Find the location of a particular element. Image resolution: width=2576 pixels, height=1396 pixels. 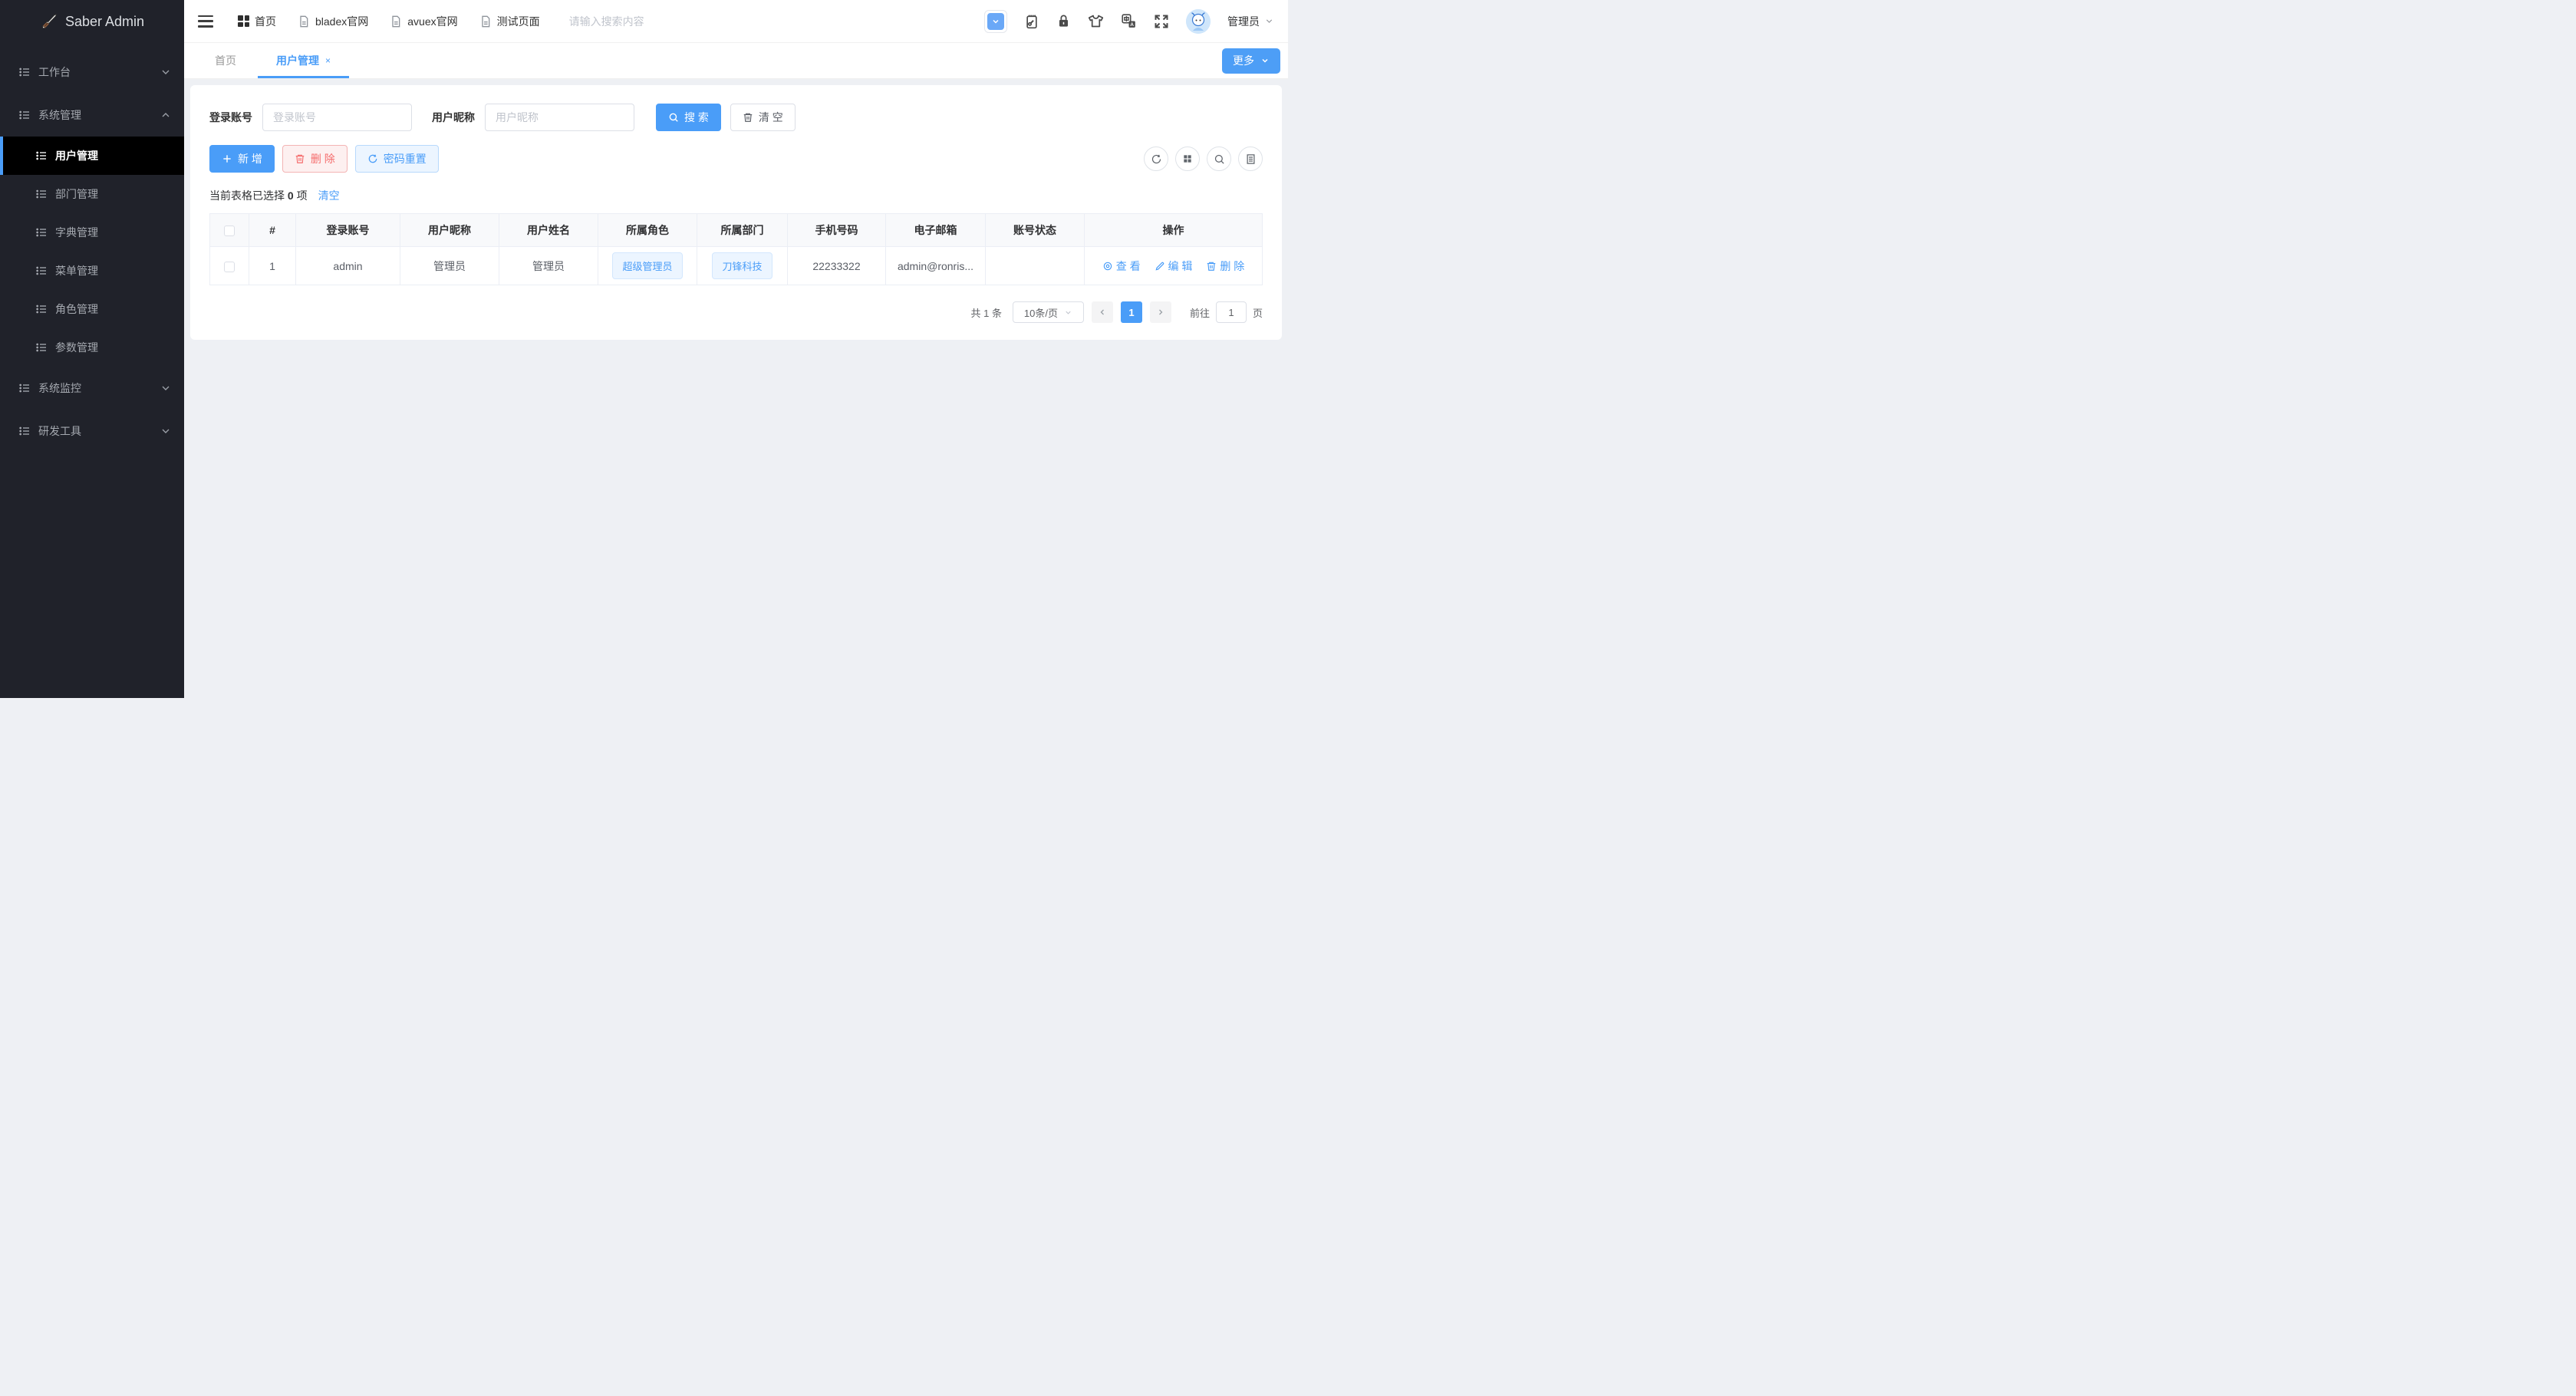

tab-label: 首页 is located at coordinates (225, 61).